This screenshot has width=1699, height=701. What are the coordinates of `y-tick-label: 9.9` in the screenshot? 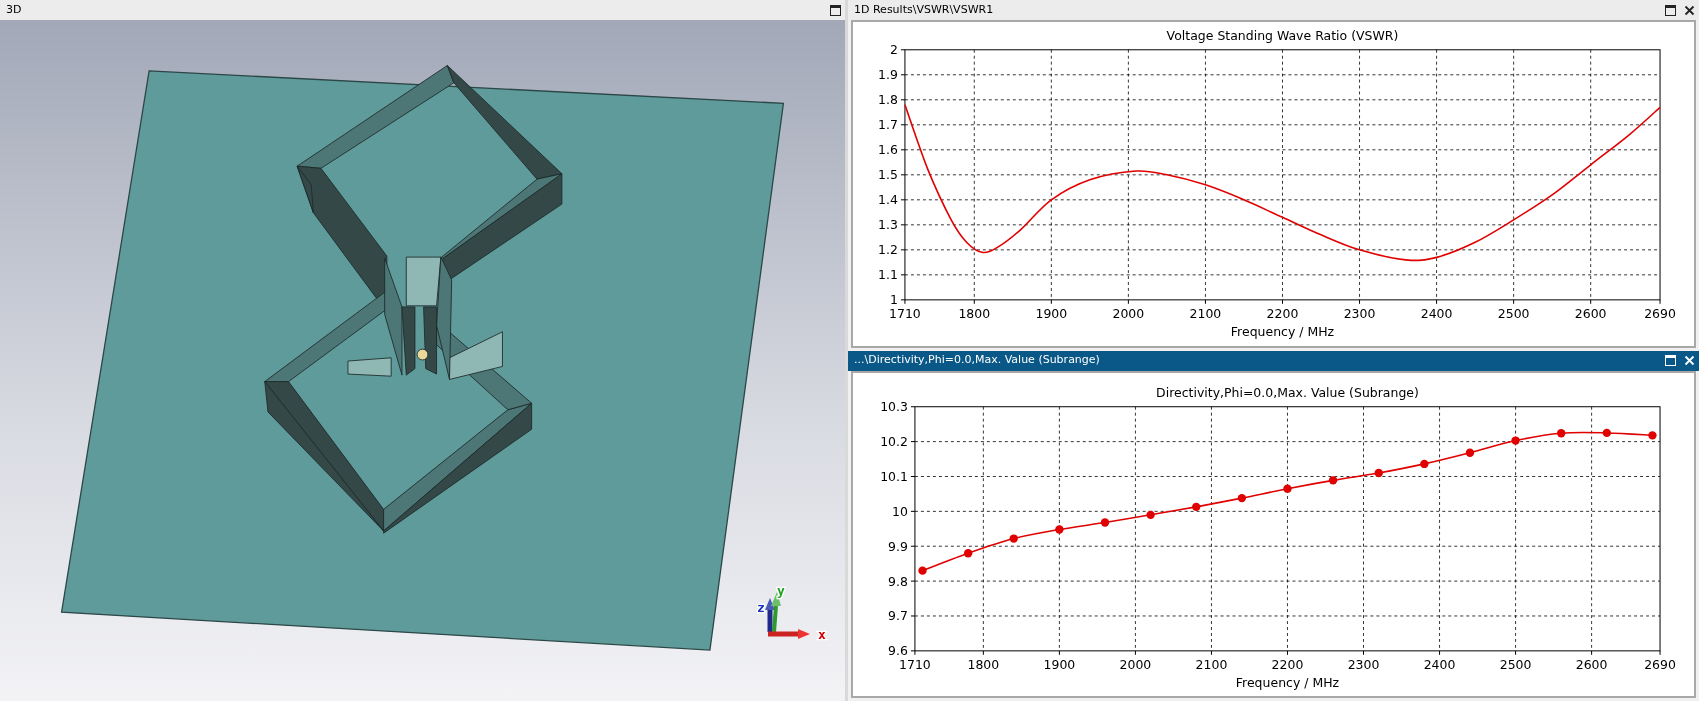 It's located at (898, 546).